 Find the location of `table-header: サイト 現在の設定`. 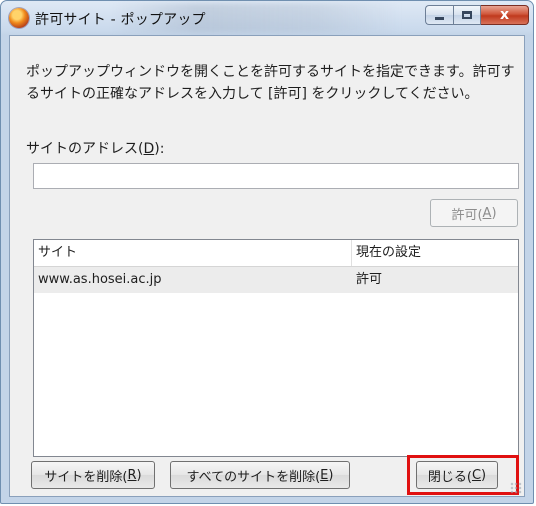

table-header: サイト 現在の設定 is located at coordinates (276, 253).